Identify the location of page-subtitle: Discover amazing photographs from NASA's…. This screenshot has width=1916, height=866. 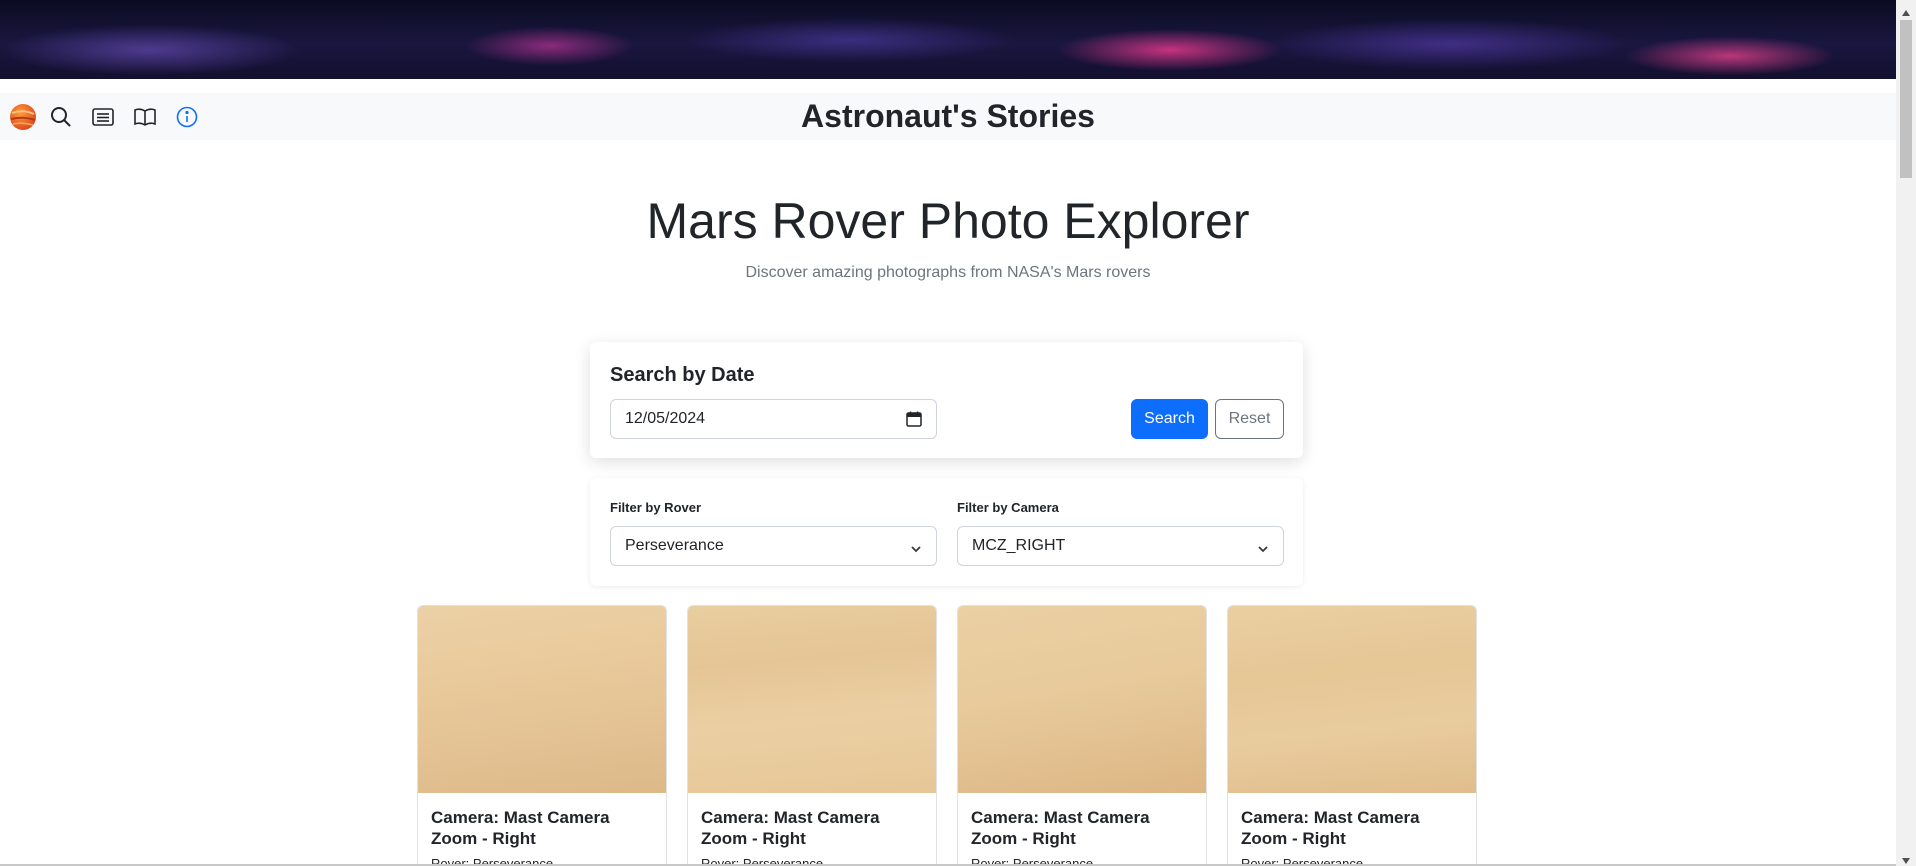
(948, 272).